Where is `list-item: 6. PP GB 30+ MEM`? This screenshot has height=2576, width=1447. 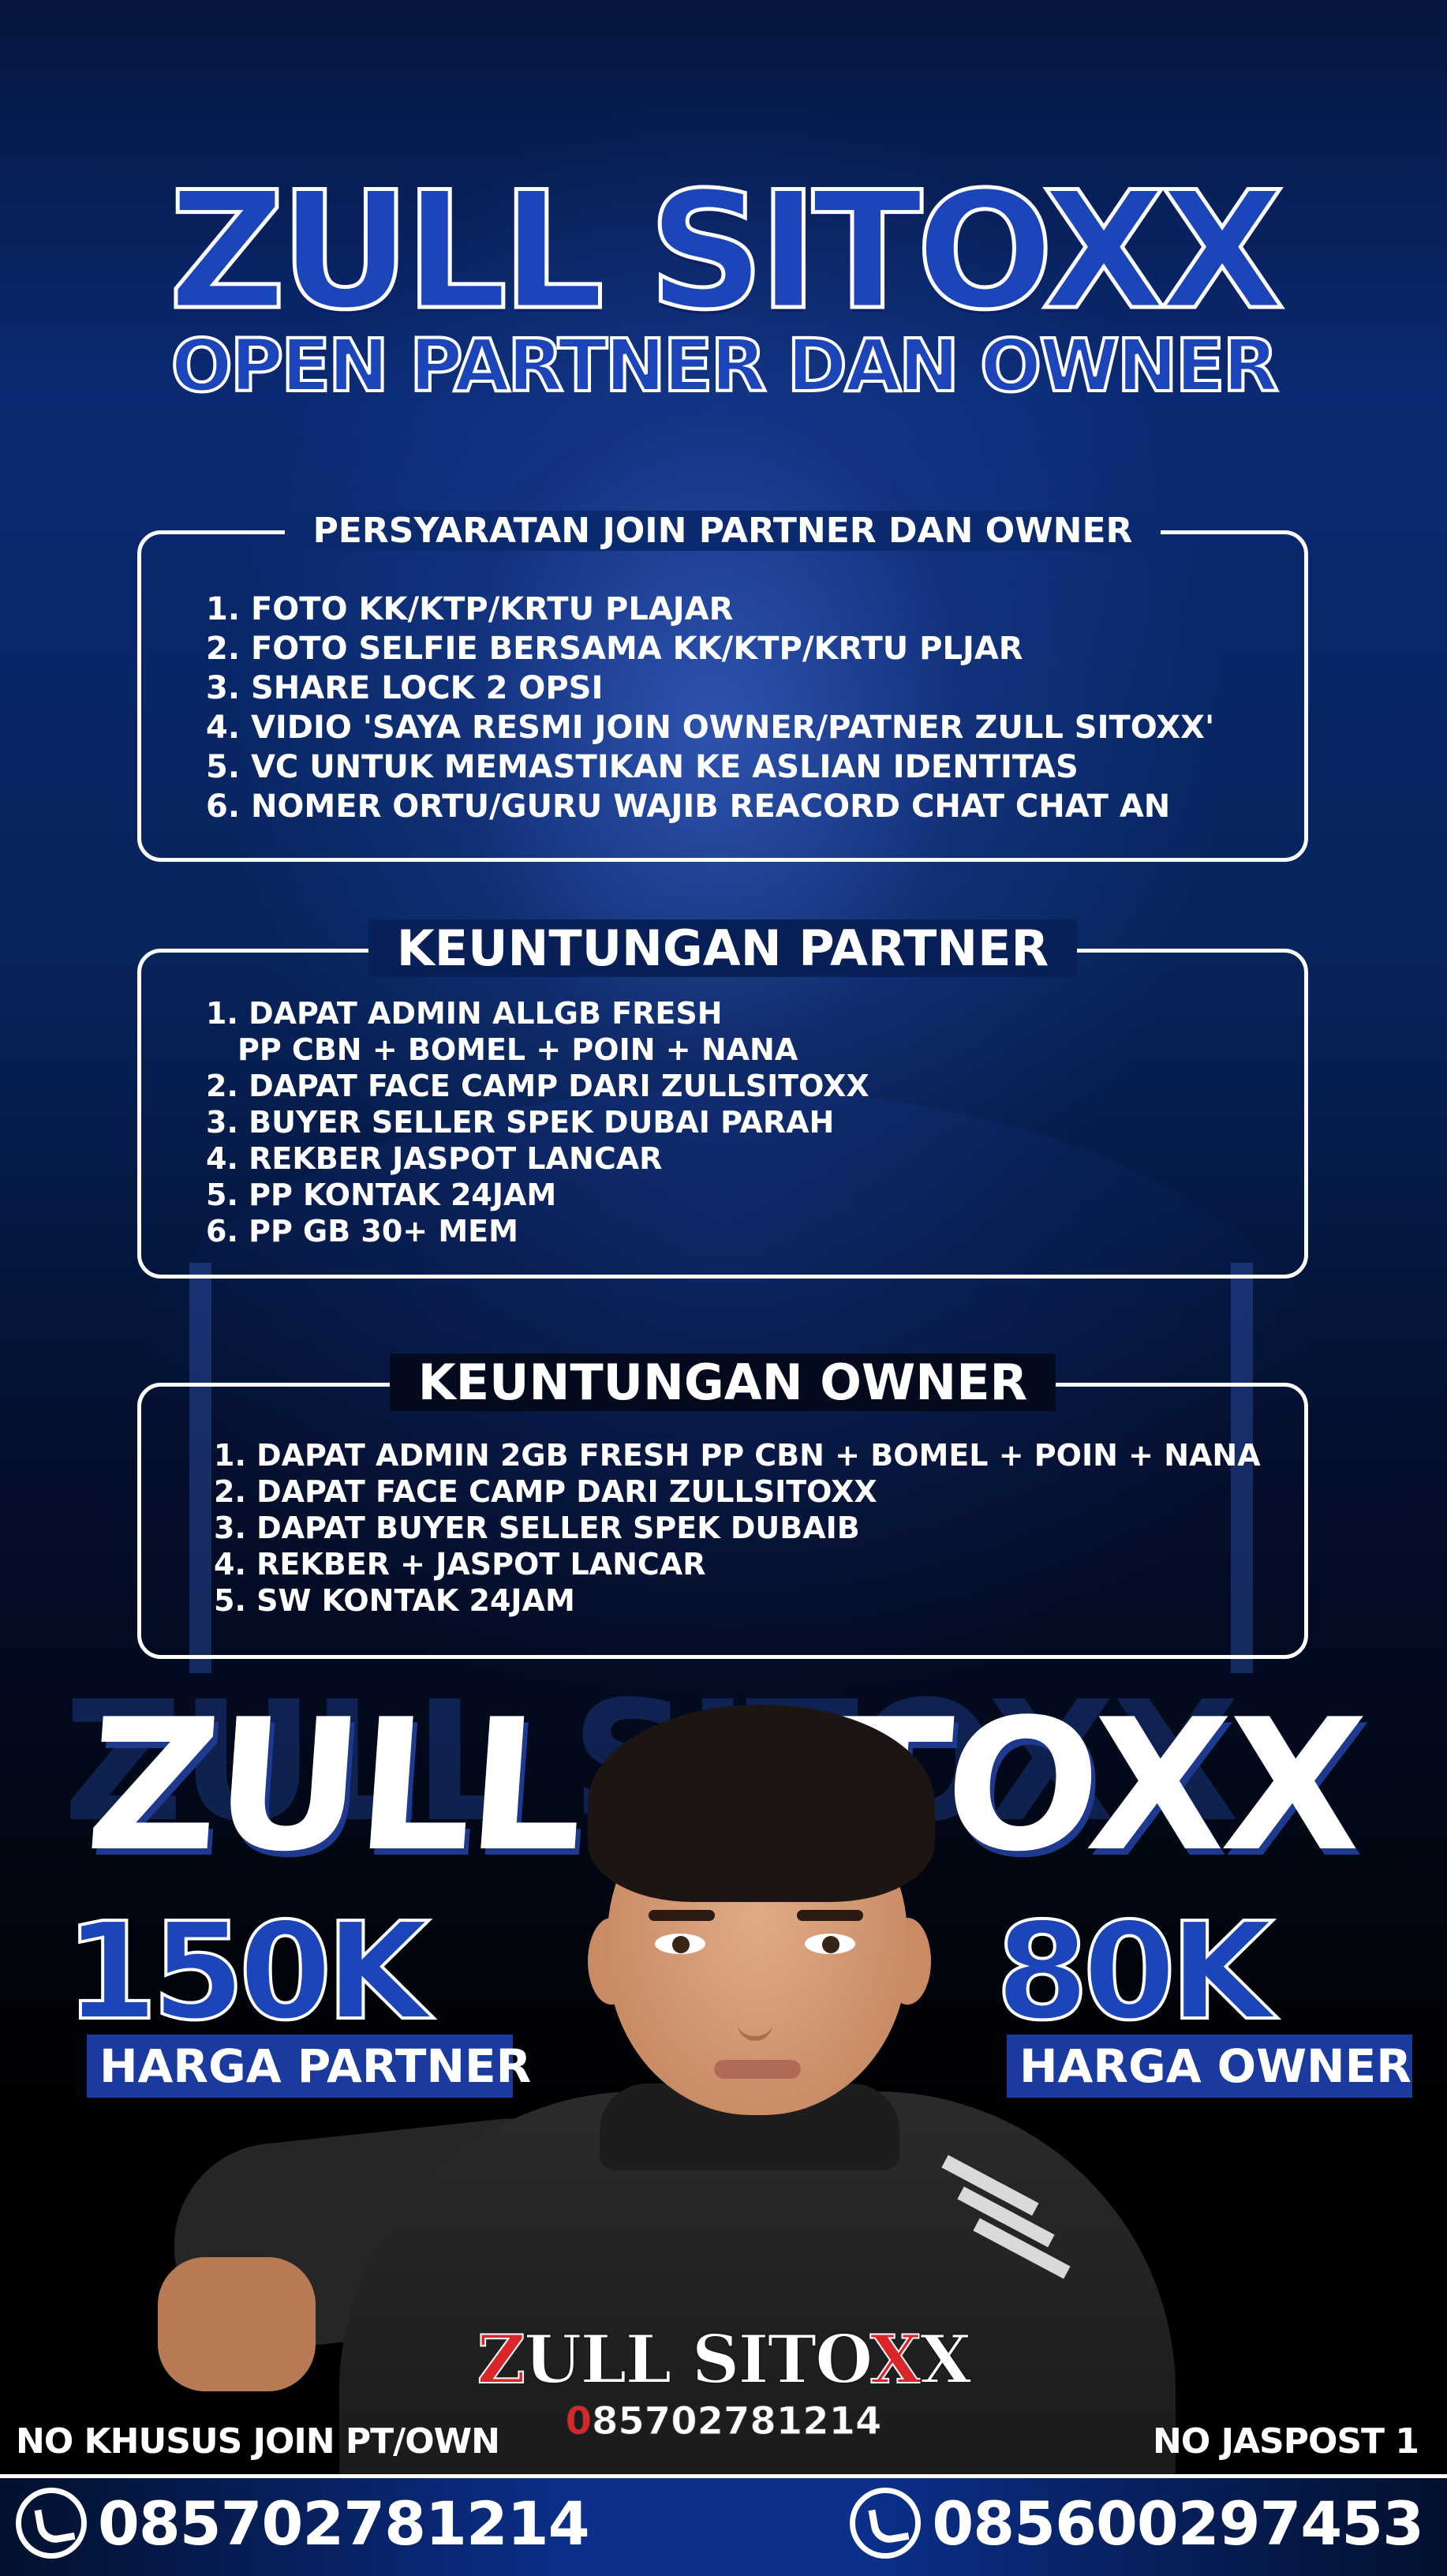 list-item: 6. PP GB 30+ MEM is located at coordinates (362, 1231).